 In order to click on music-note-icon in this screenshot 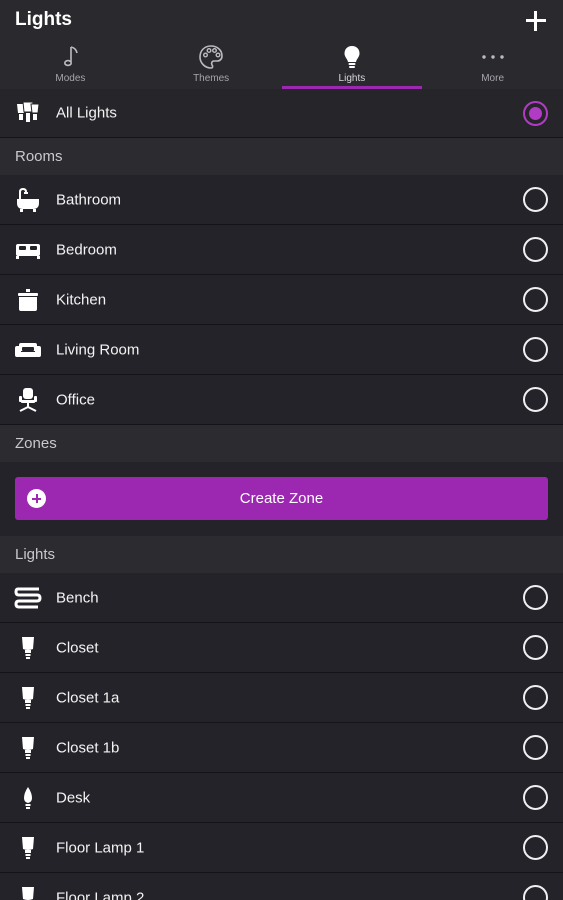, I will do `click(71, 56)`.